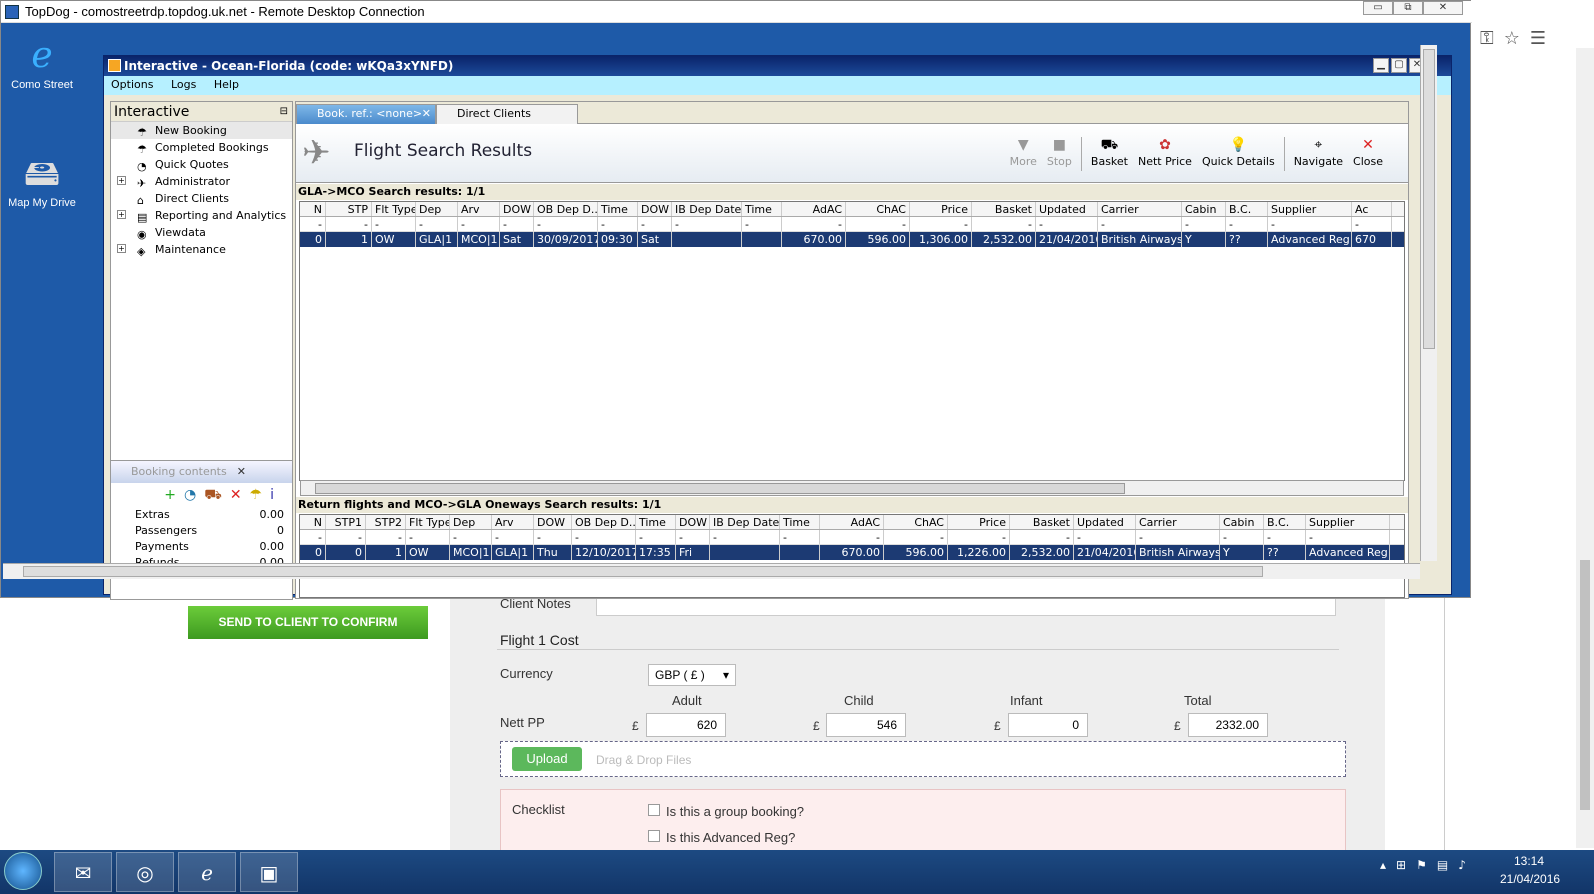  I want to click on ie-taskbar-icon: ℯ, so click(207, 872).